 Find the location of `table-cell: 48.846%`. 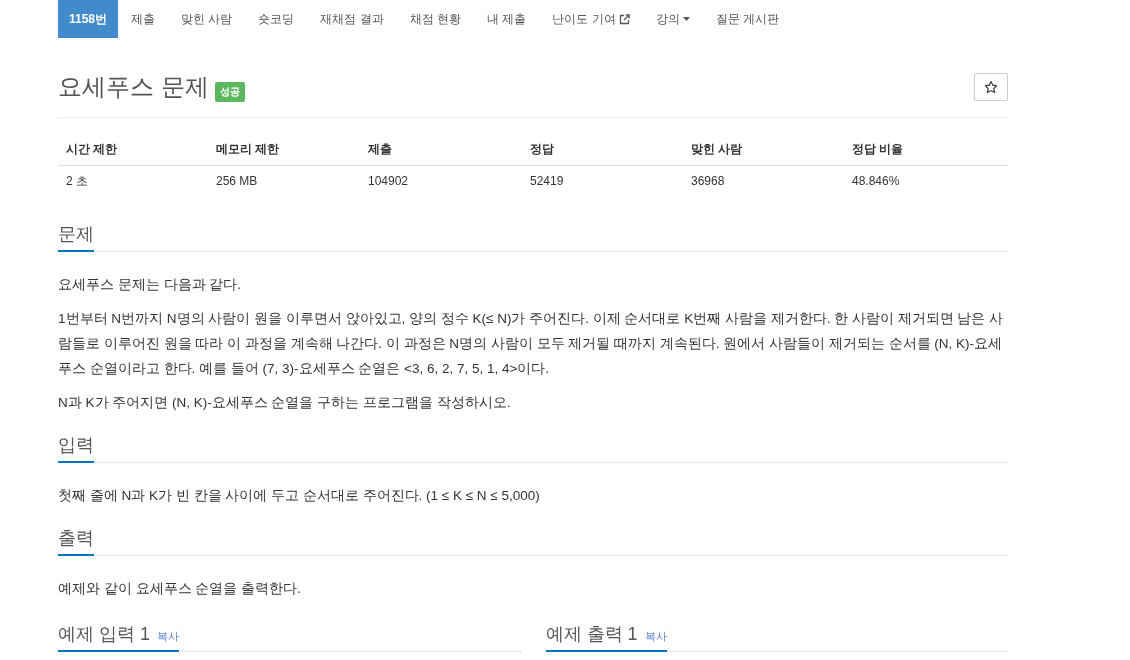

table-cell: 48.846% is located at coordinates (926, 181).